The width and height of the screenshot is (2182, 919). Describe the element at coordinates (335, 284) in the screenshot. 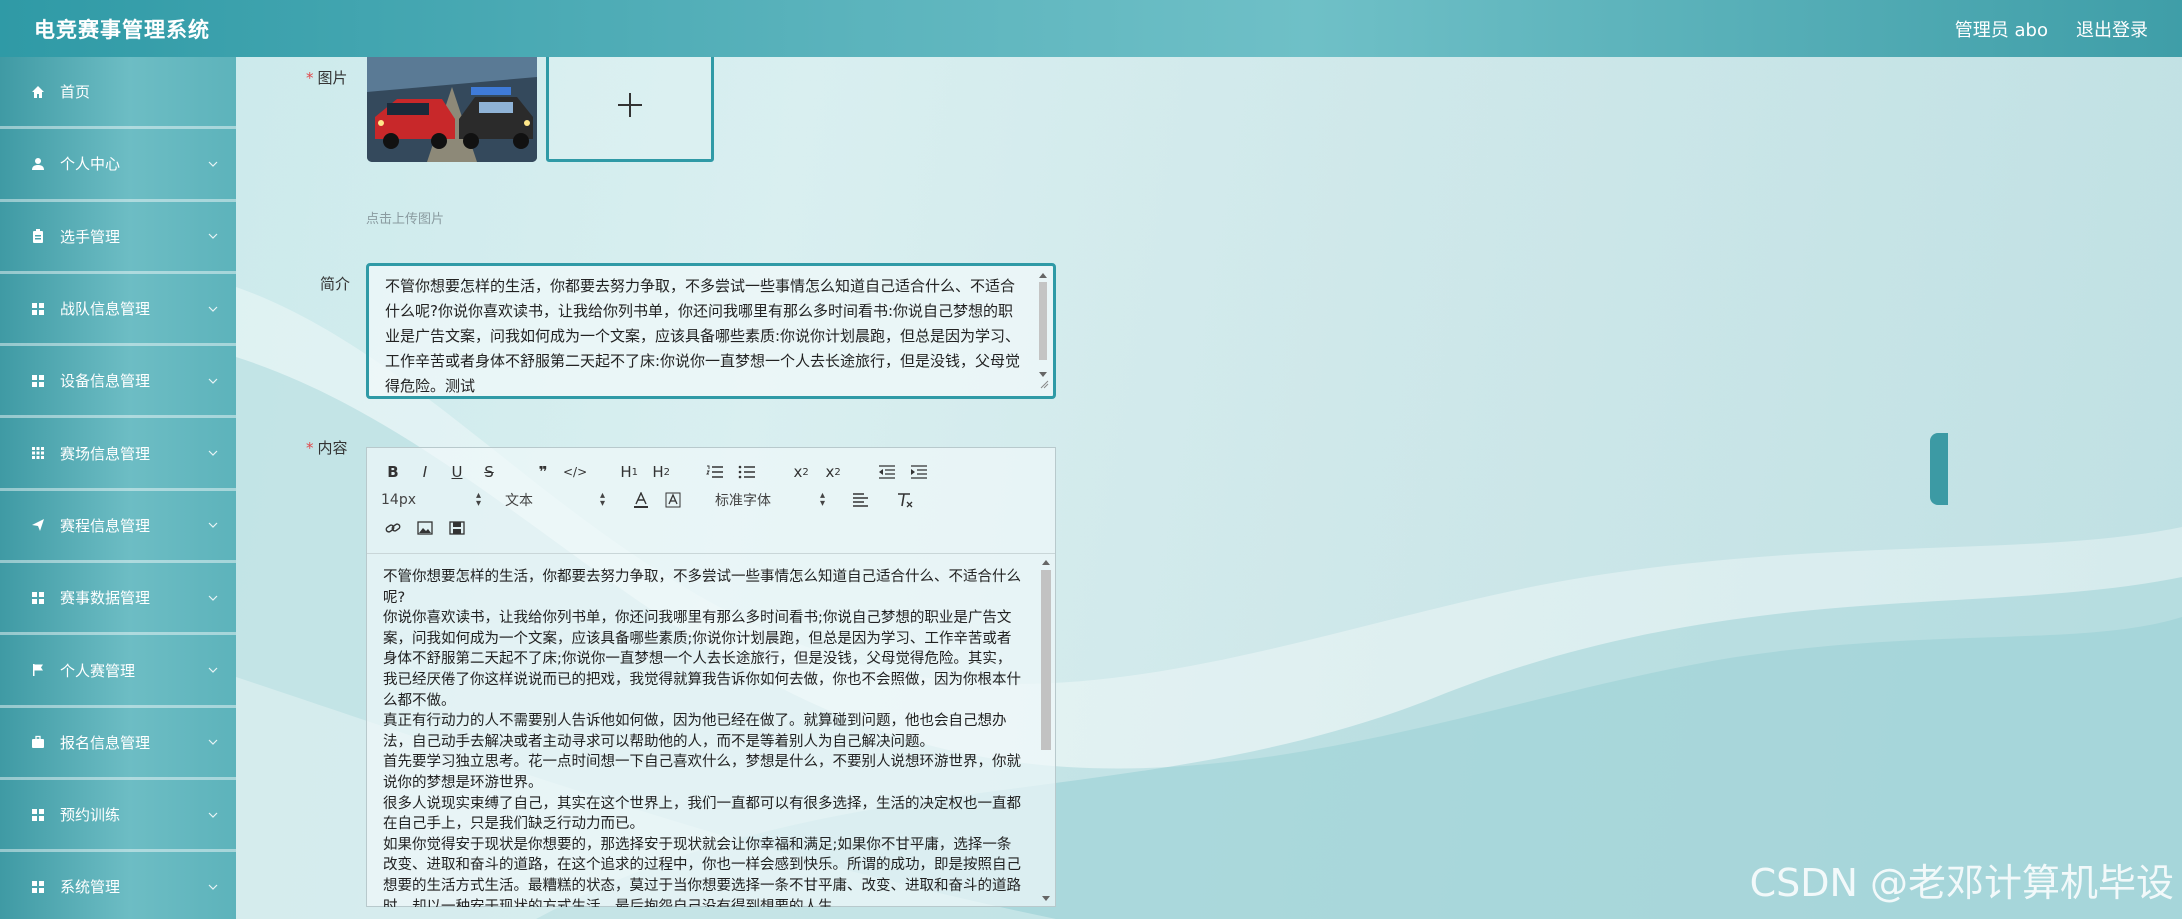

I see `intro-field-label: 简介` at that location.